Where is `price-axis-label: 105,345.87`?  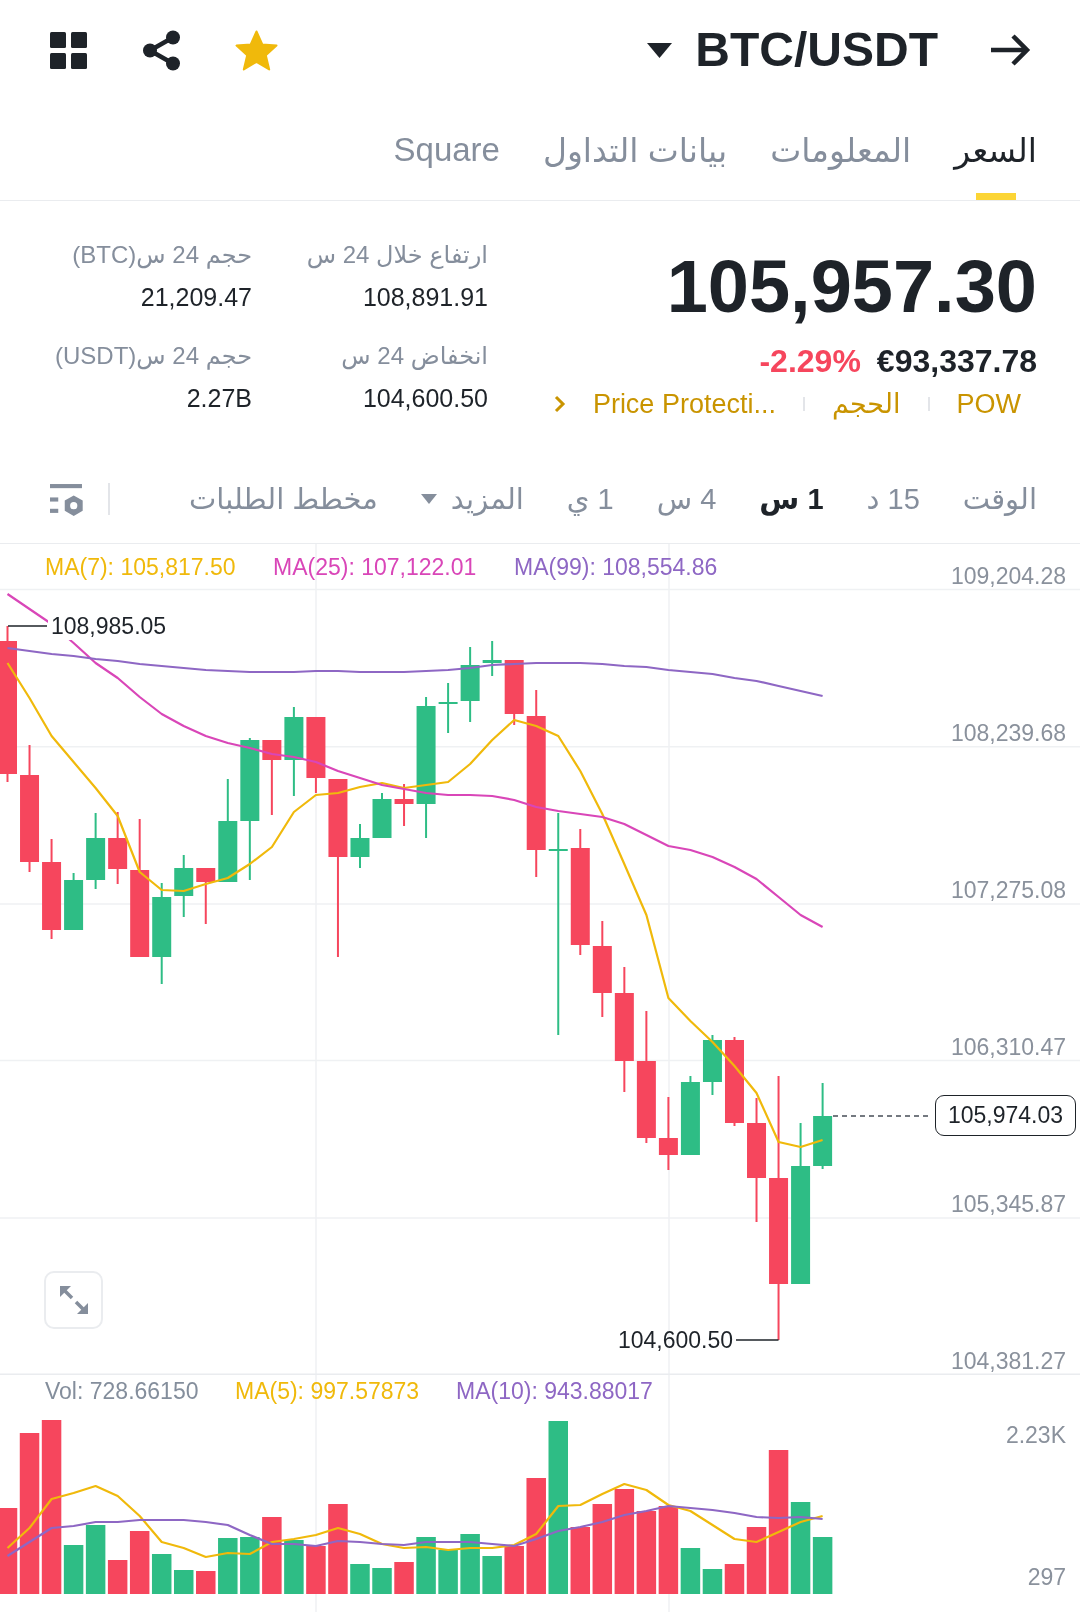 price-axis-label: 105,345.87 is located at coordinates (1008, 1204).